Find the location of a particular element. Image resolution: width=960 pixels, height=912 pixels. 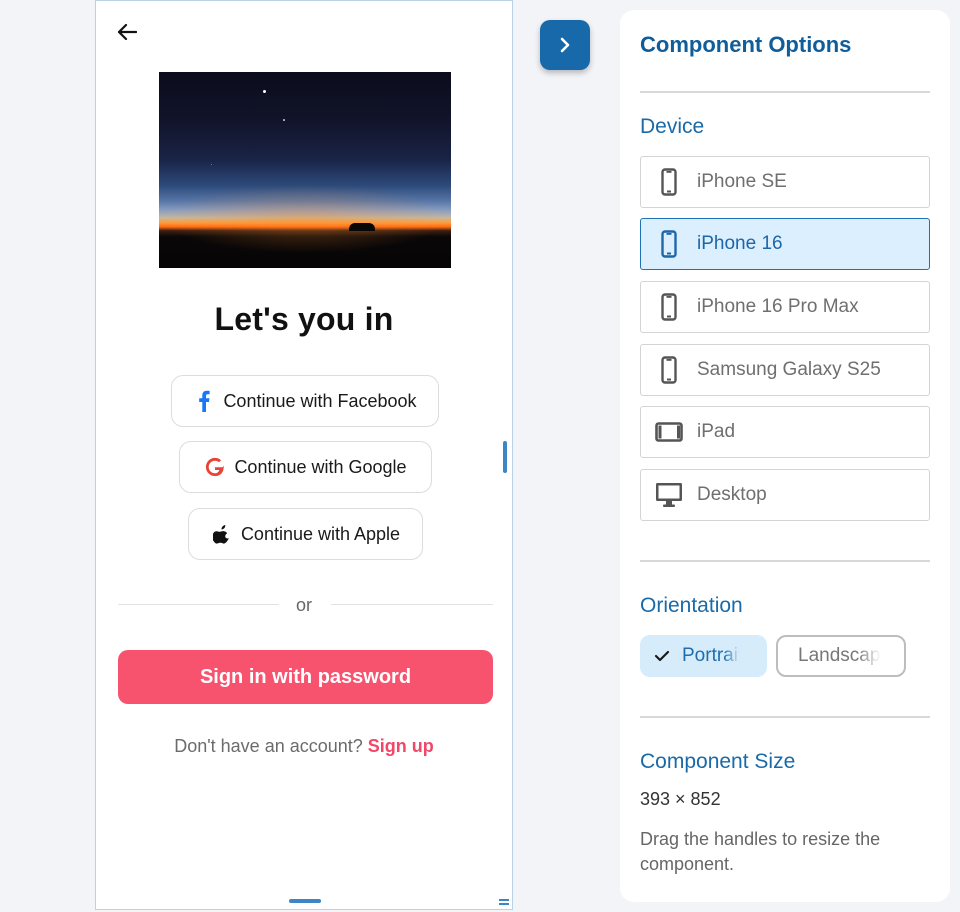

device-option-label: iPhone 16 is located at coordinates (740, 243).